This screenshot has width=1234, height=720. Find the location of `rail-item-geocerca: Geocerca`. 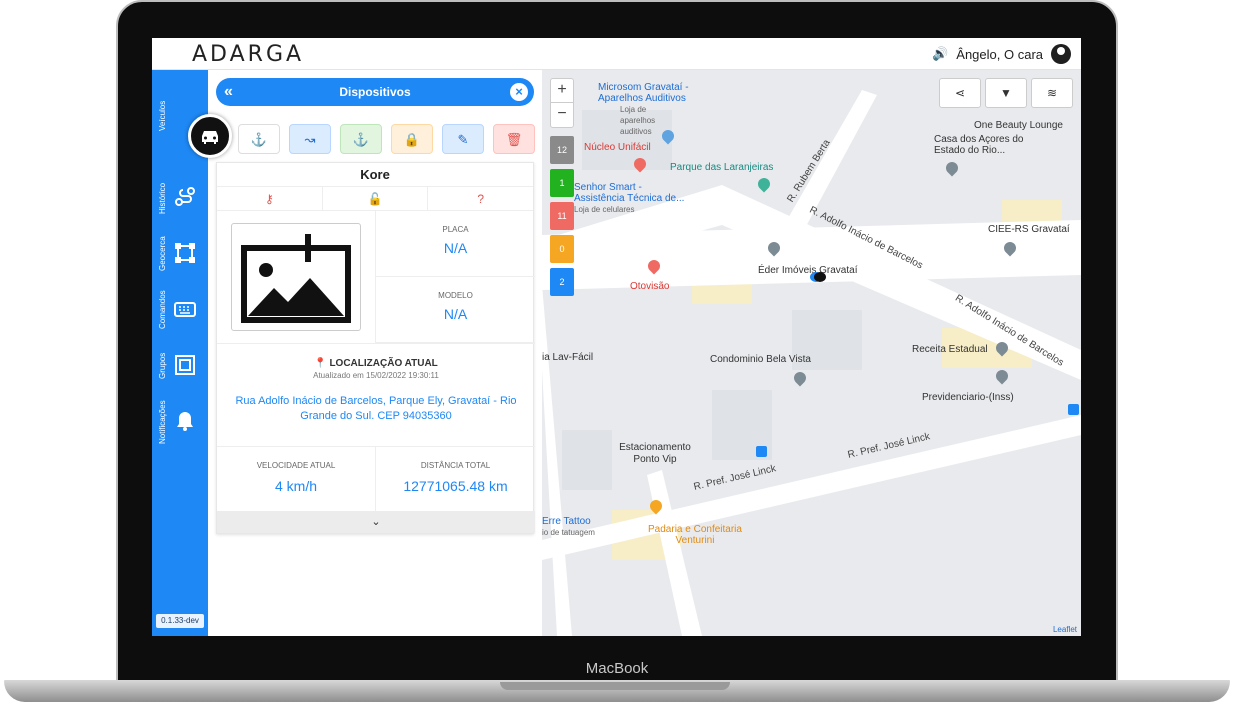

rail-item-geocerca: Geocerca is located at coordinates (180, 254).